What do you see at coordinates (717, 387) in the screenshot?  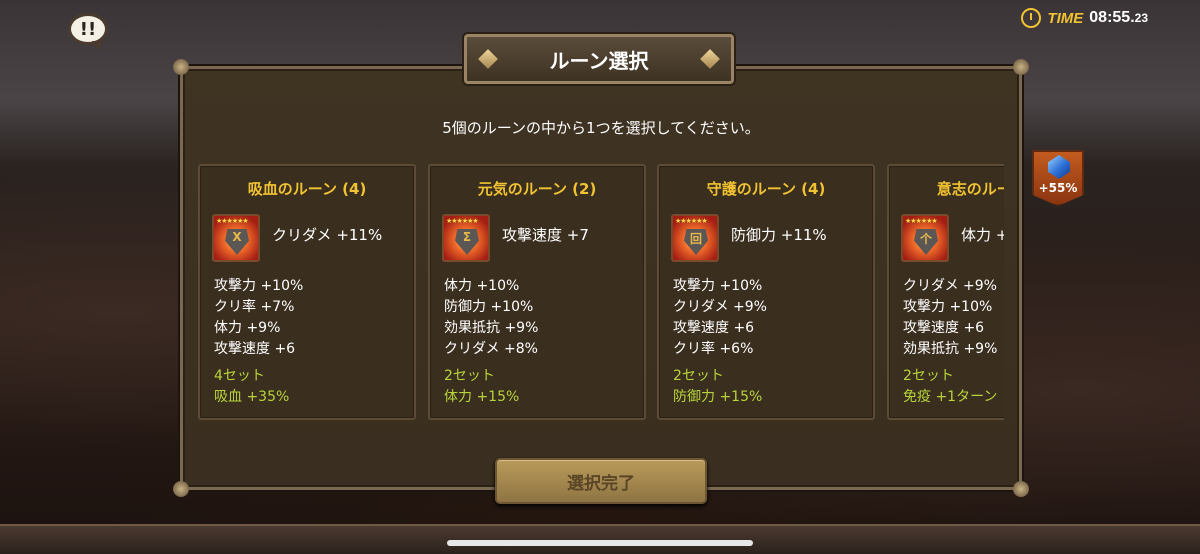 I see `rune-set-info: 2セット 防御力 +15%` at bounding box center [717, 387].